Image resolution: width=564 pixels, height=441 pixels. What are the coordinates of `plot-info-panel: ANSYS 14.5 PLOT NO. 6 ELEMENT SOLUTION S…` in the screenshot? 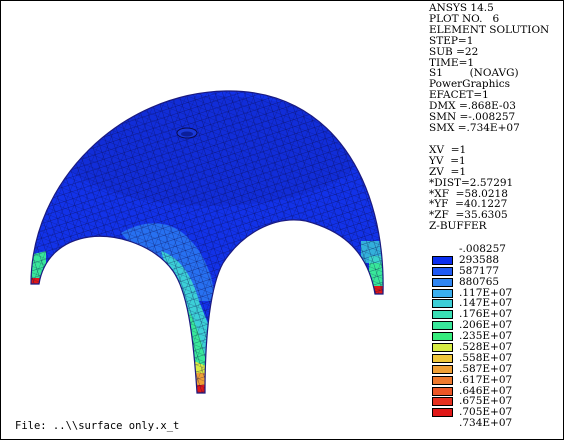 It's located at (496, 117).